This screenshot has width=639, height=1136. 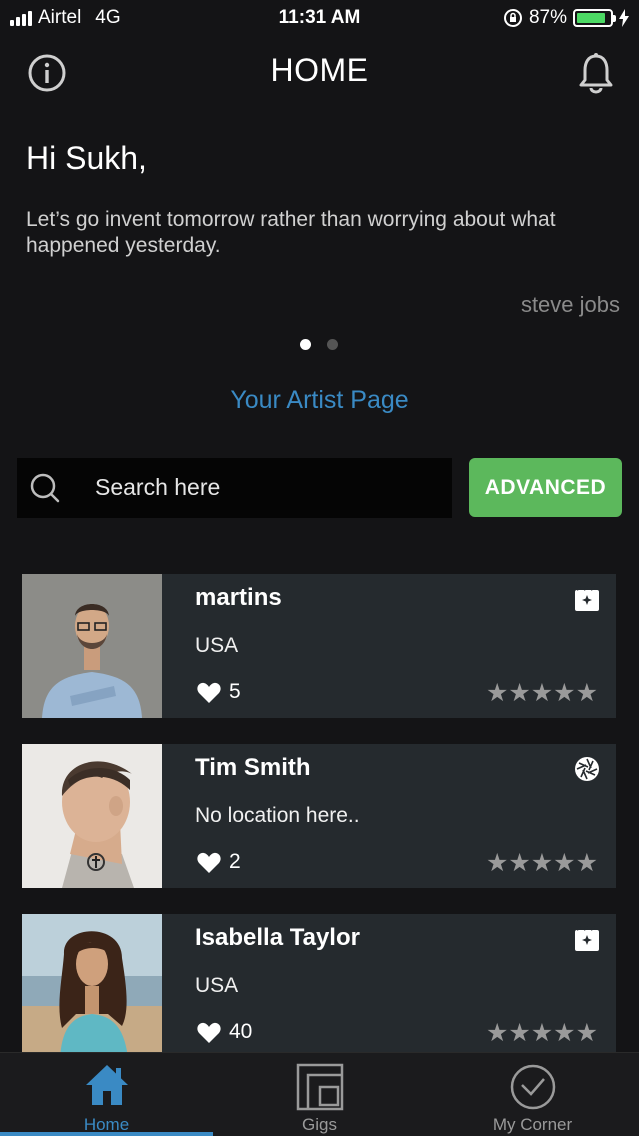 What do you see at coordinates (319, 1124) in the screenshot?
I see `tab-label: Gigs` at bounding box center [319, 1124].